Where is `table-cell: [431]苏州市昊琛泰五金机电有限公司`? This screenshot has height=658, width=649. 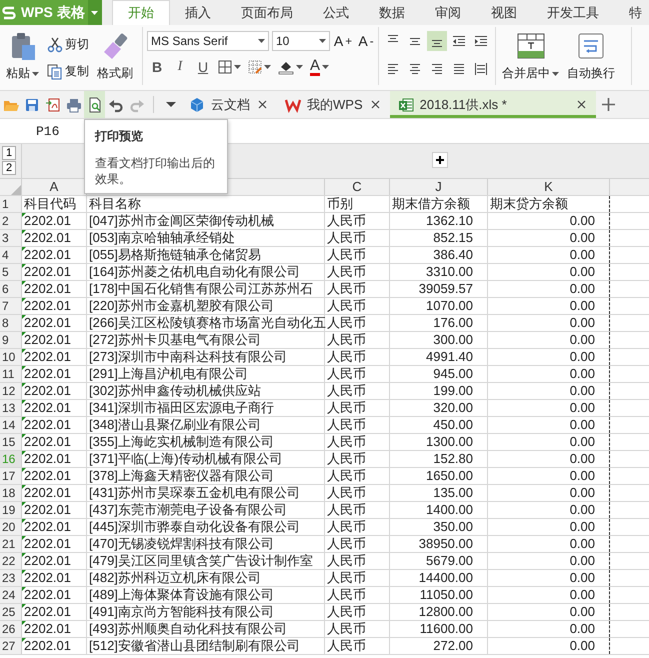 table-cell: [431]苏州市昊琛泰五金机电有限公司 is located at coordinates (206, 493).